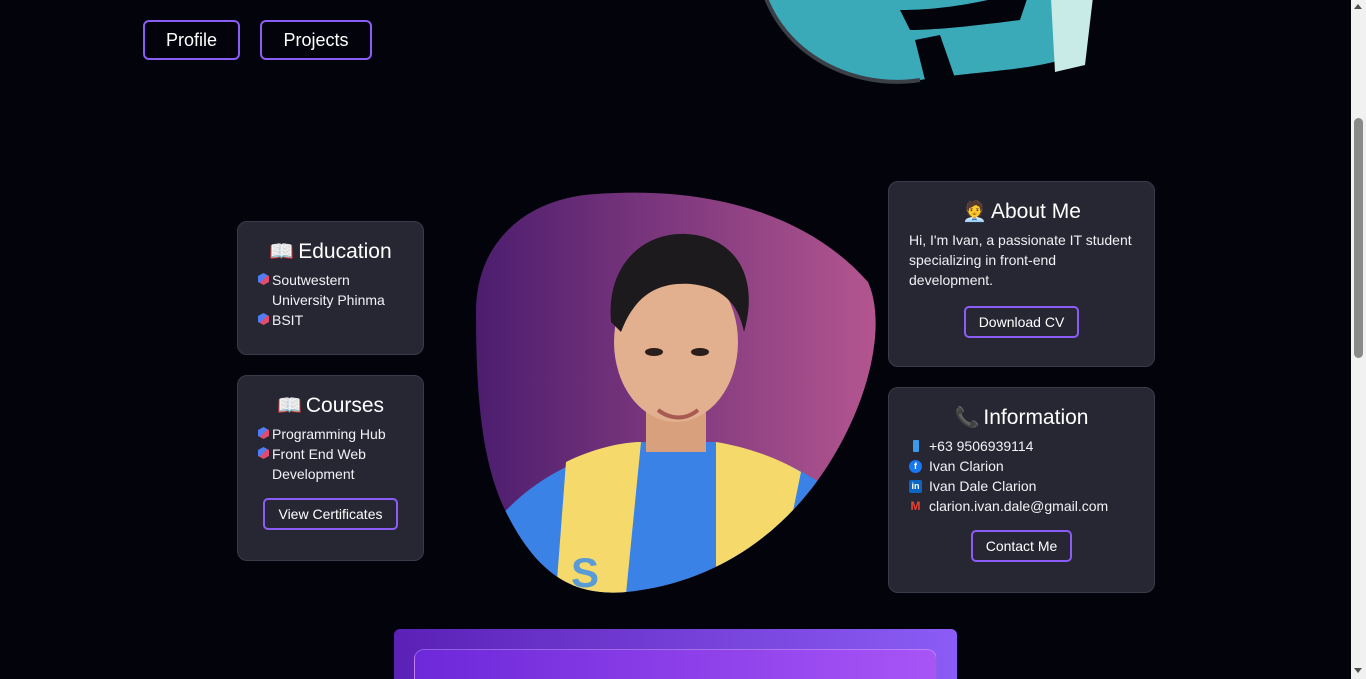 Image resolution: width=1366 pixels, height=679 pixels. Describe the element at coordinates (966, 466) in the screenshot. I see `facebook-name: Ivan Clarion` at that location.